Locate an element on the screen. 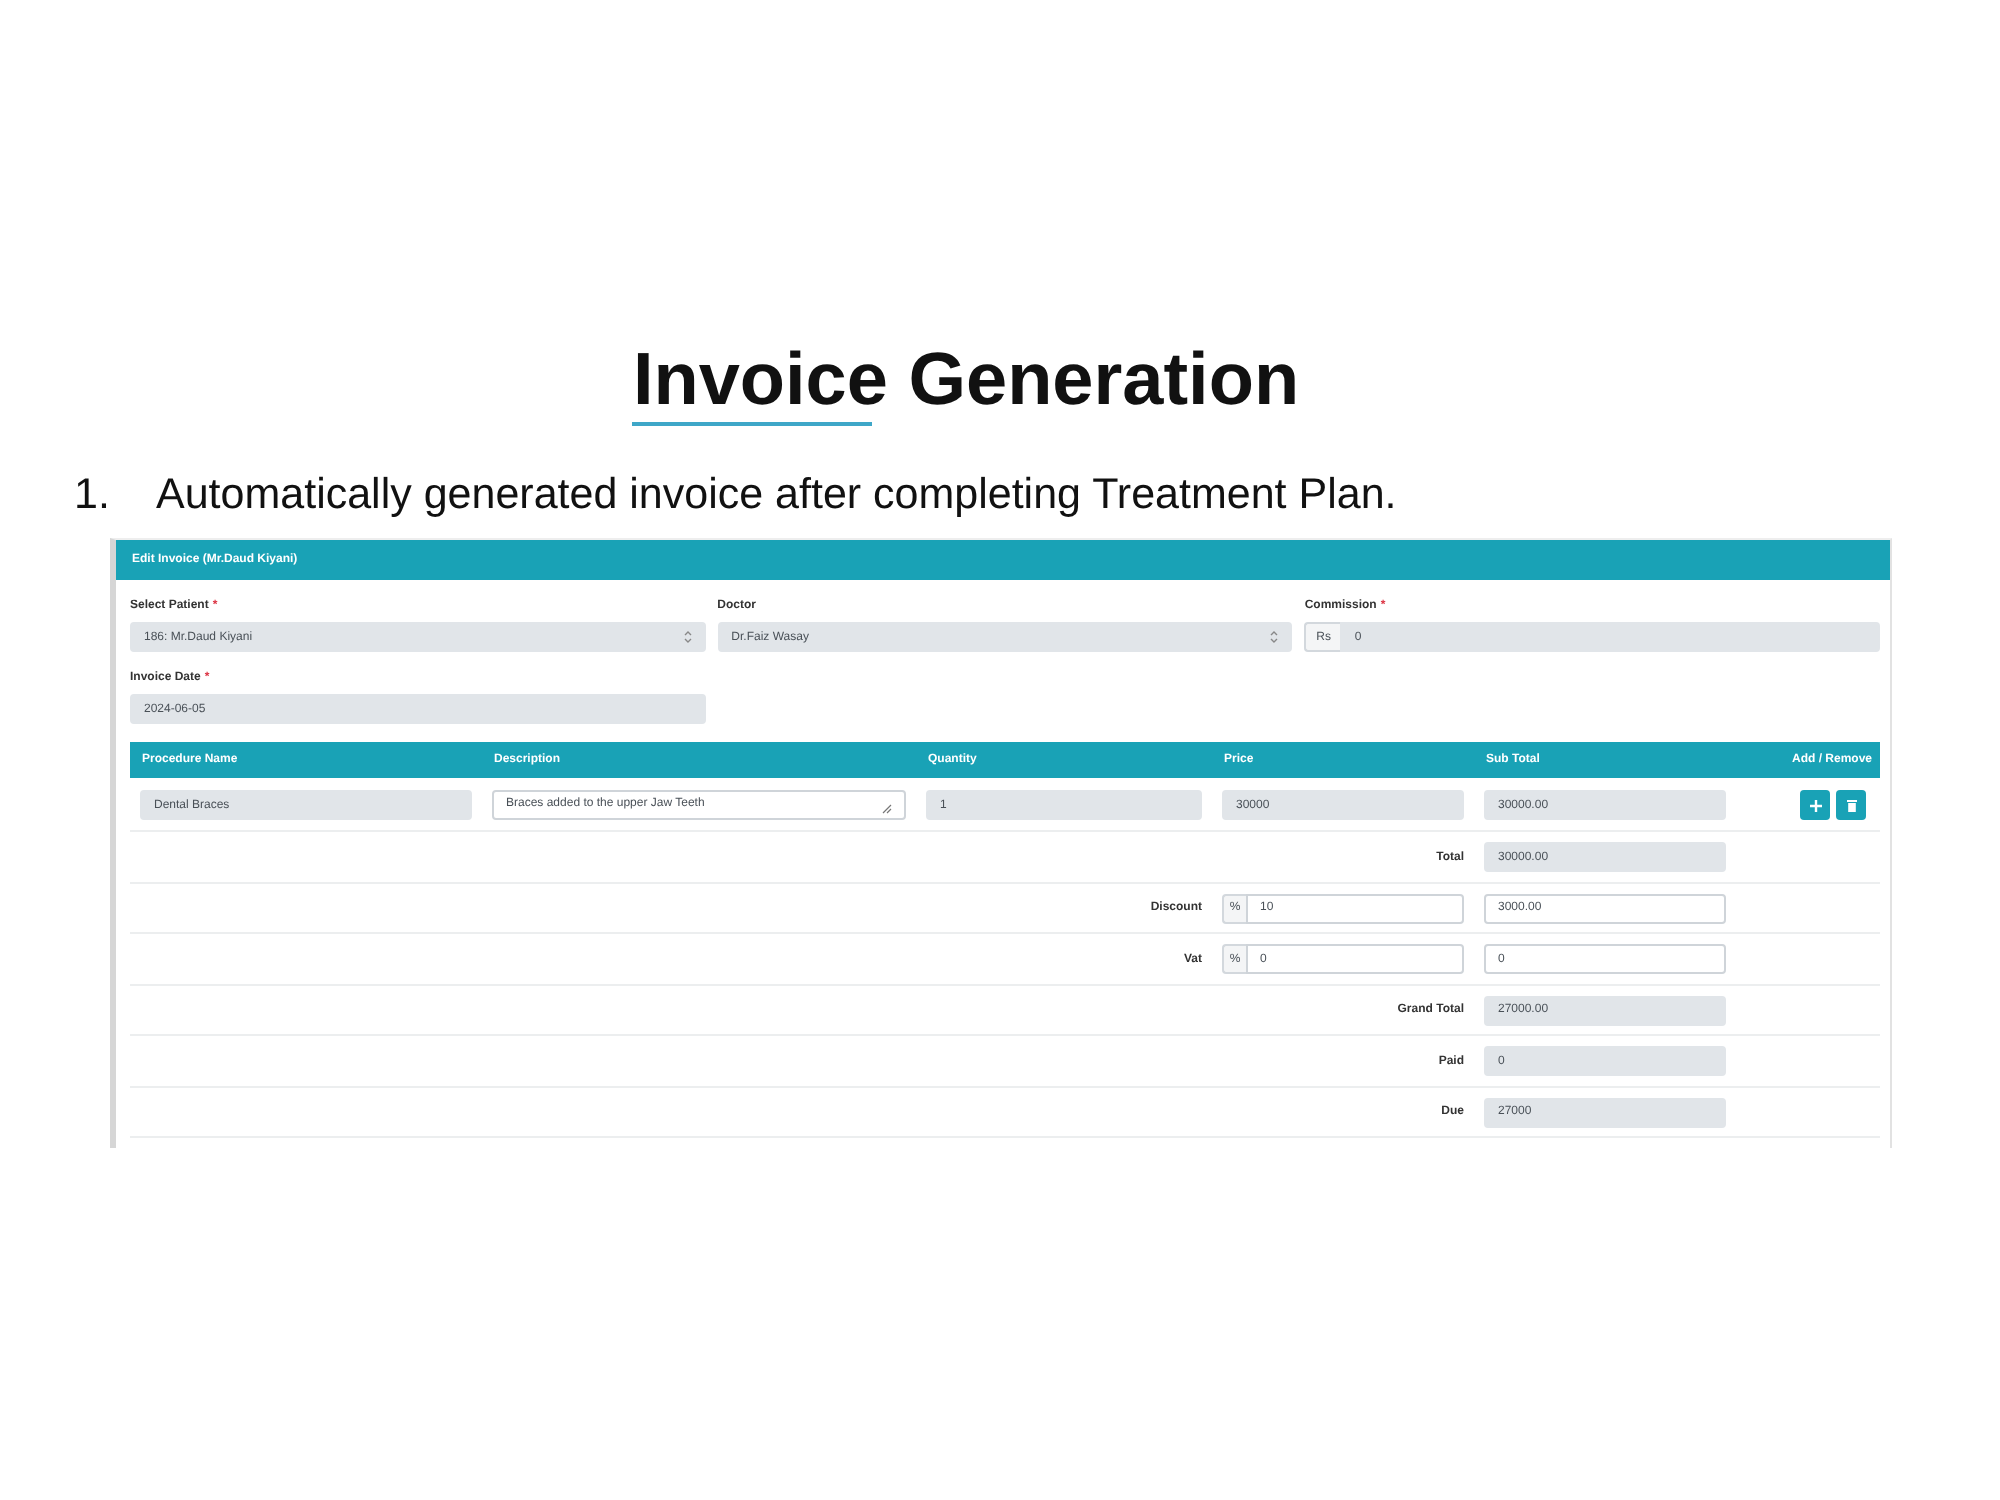  slide-title: Invoice Generation is located at coordinates (966, 380).